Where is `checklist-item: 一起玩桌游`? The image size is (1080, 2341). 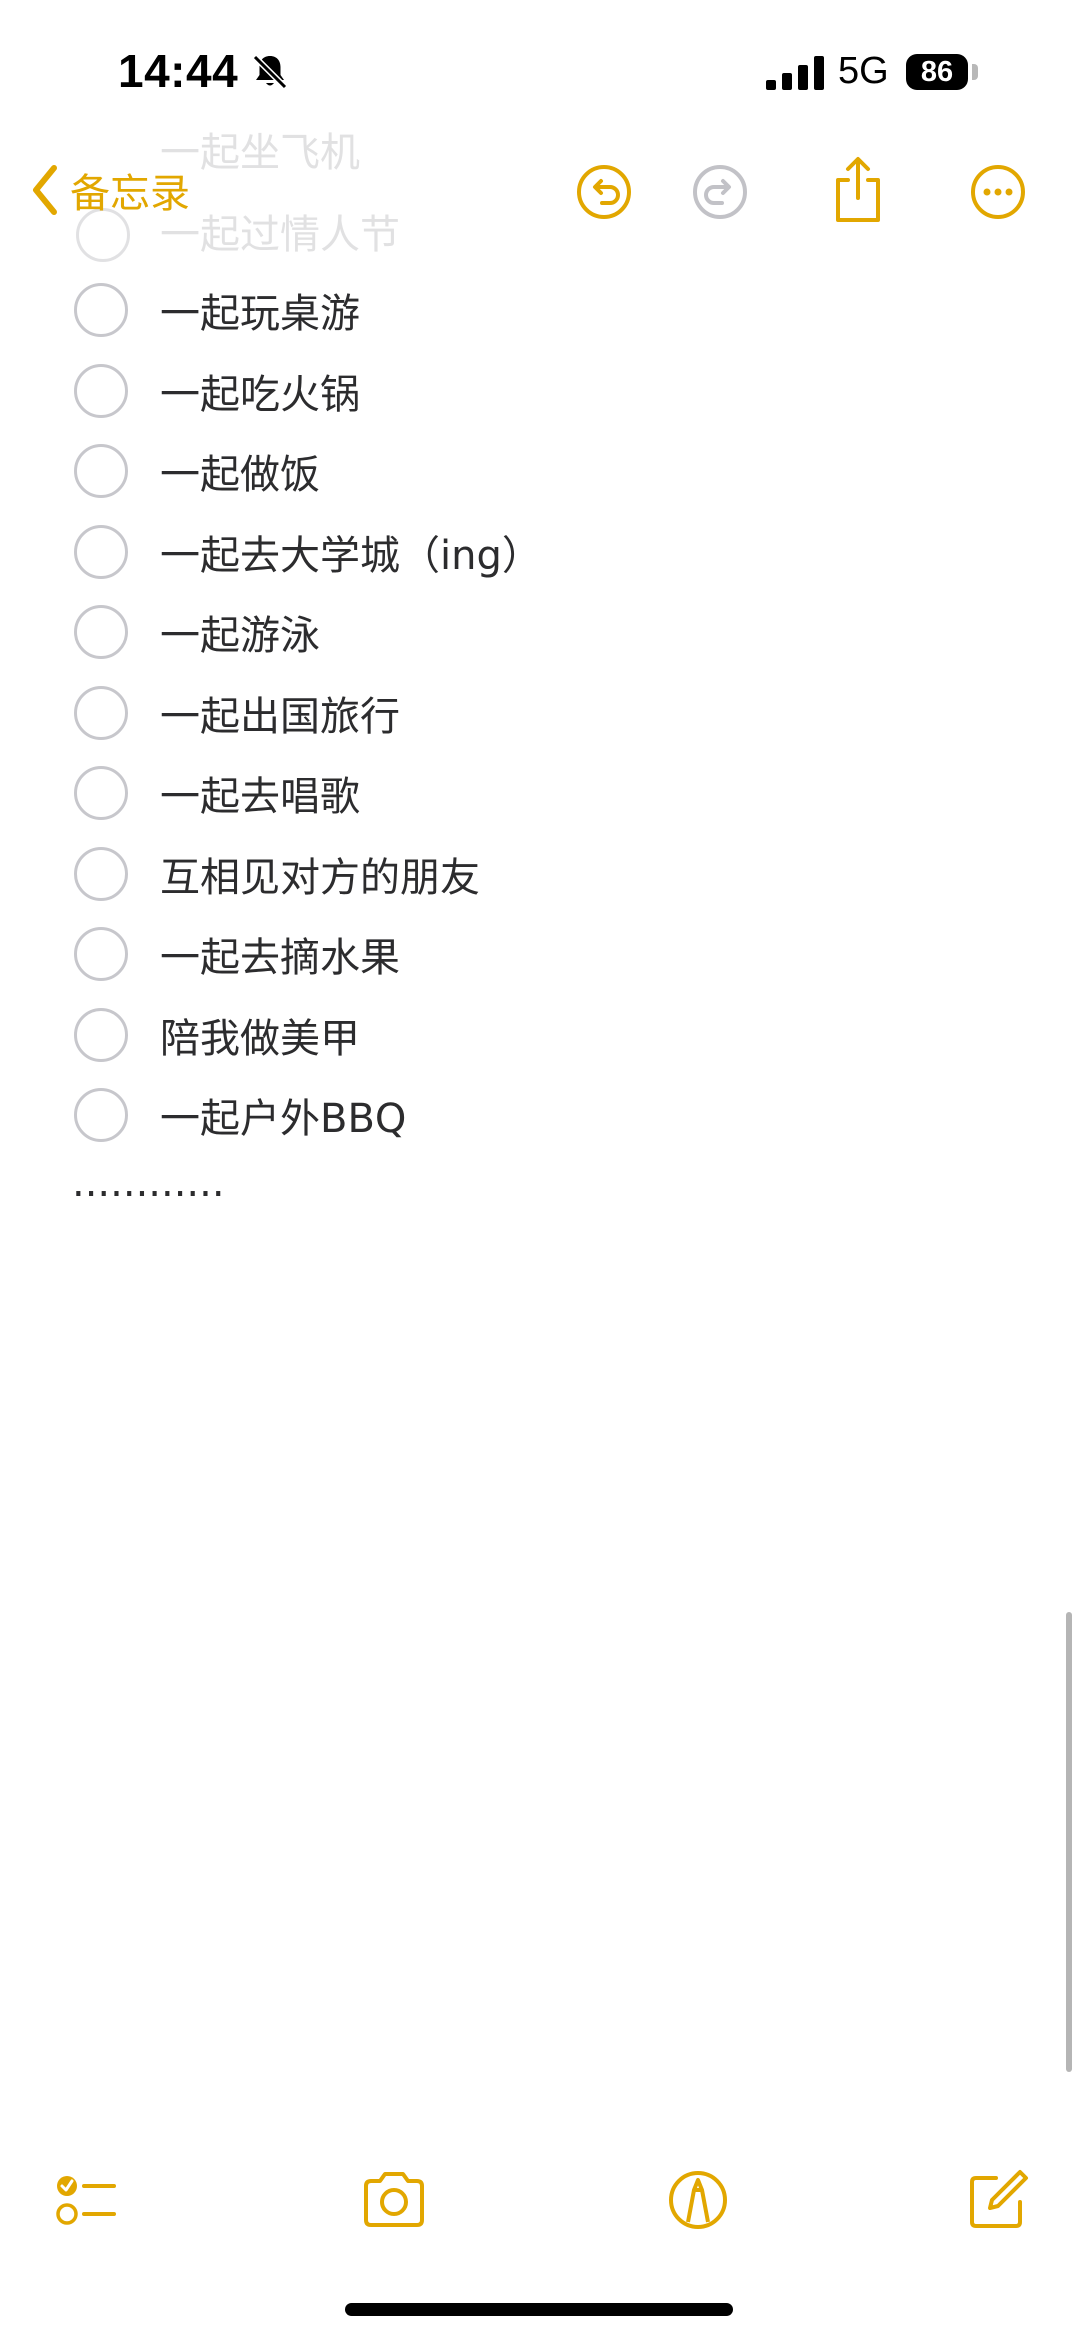 checklist-item: 一起玩桌游 is located at coordinates (540, 310).